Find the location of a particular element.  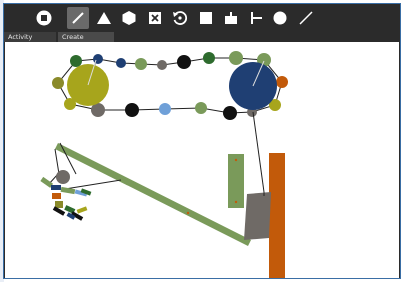

green-pillar is located at coordinates (236, 181).